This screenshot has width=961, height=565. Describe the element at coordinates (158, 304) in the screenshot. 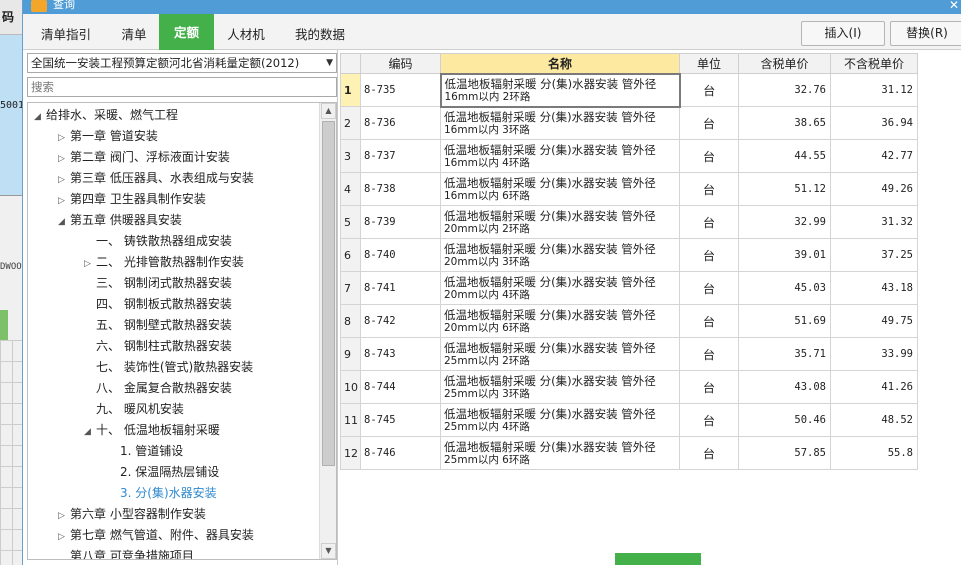

I see `tree-item: 四、 钢制板式散热器安装` at that location.